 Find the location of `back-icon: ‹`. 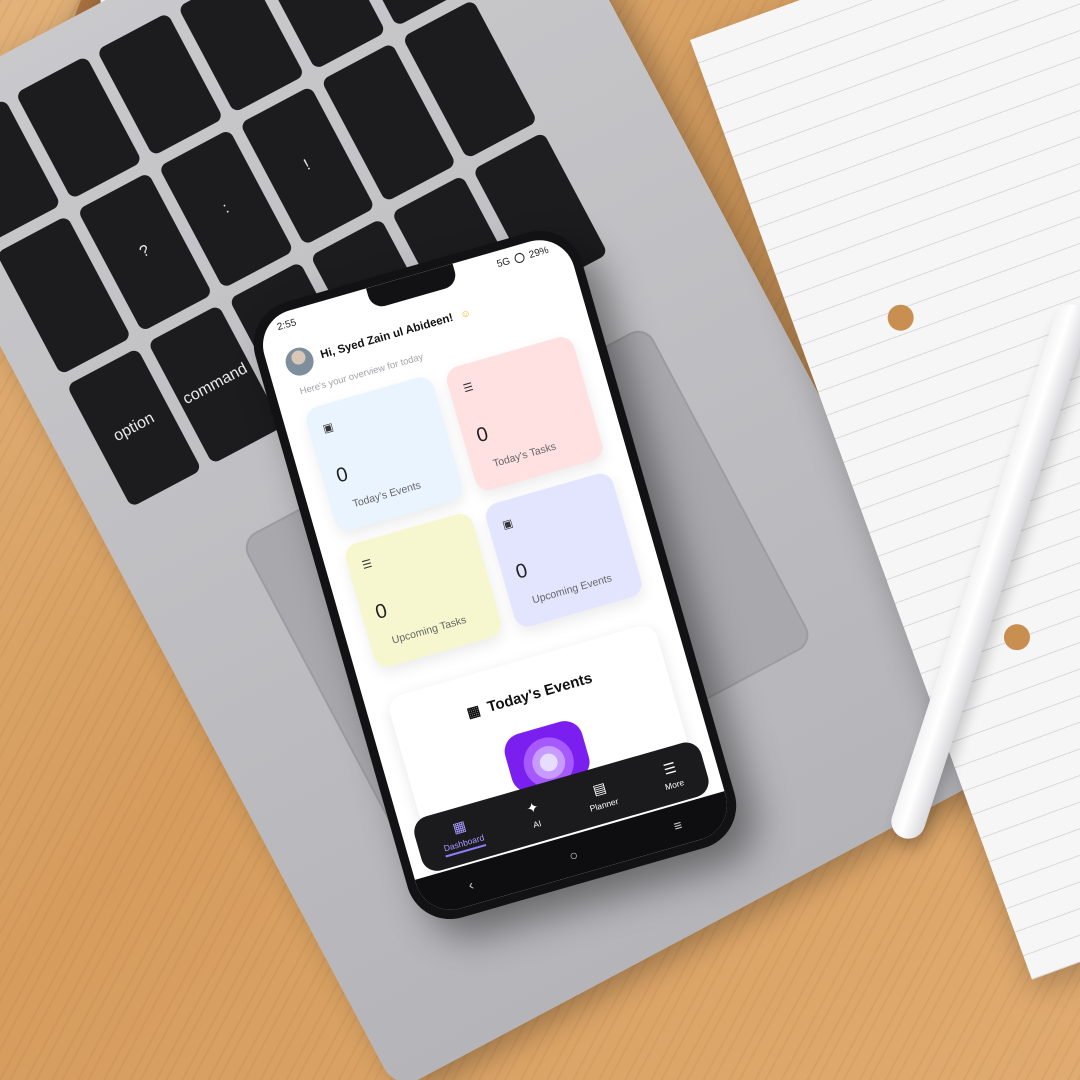

back-icon: ‹ is located at coordinates (470, 884).